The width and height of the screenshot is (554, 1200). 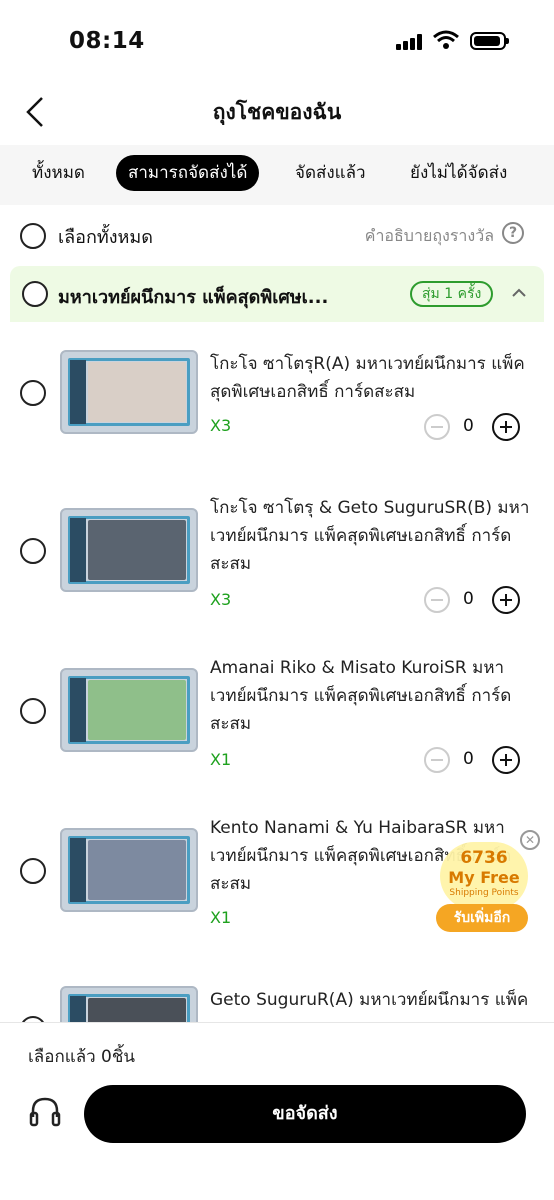 What do you see at coordinates (458, 173) in the screenshot?
I see `tab-not-shipped: ยังไม่ได้จัดส่ง` at bounding box center [458, 173].